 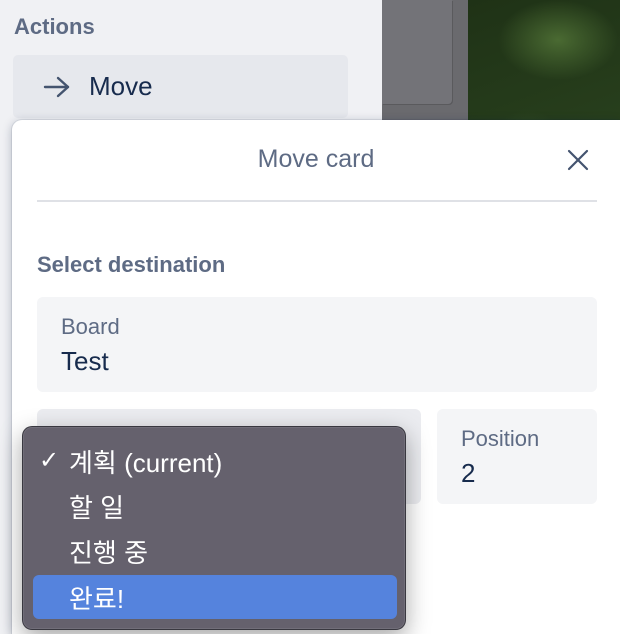 What do you see at coordinates (121, 86) in the screenshot?
I see `move-button-label: Move` at bounding box center [121, 86].